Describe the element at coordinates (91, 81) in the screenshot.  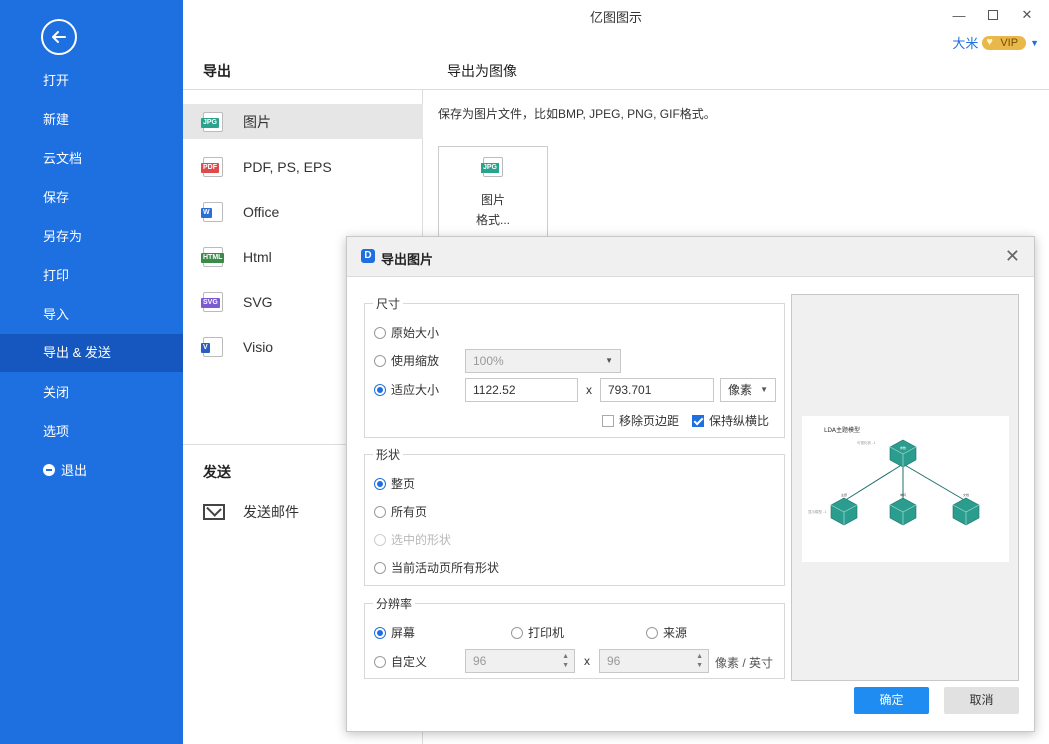
I see `sidebar-item-open: 打开` at that location.